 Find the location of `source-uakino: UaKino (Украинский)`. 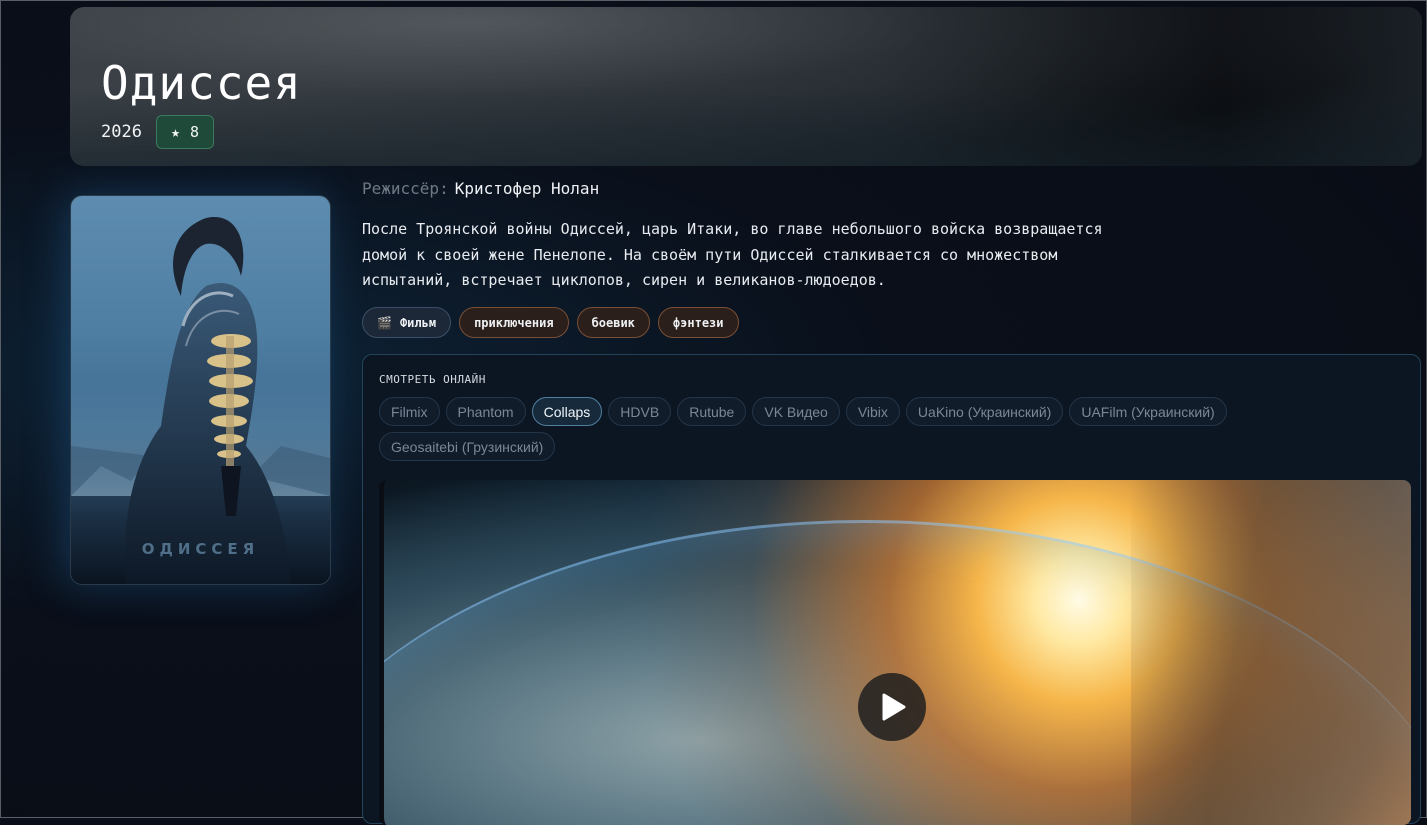

source-uakino: UaKino (Украинский) is located at coordinates (984, 411).